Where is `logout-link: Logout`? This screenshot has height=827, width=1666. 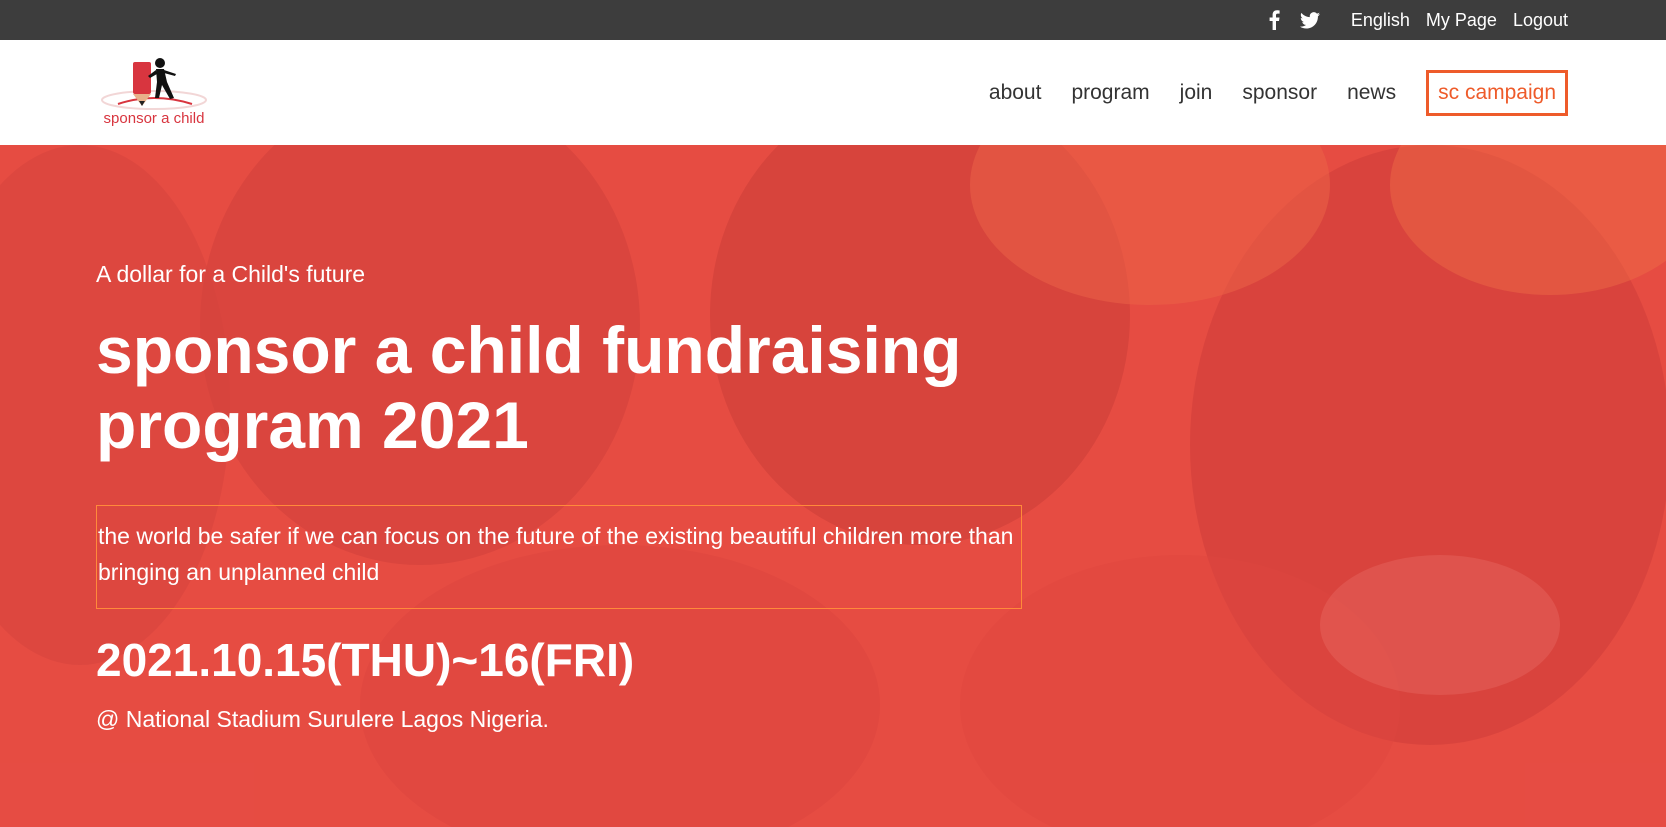 logout-link: Logout is located at coordinates (1540, 20).